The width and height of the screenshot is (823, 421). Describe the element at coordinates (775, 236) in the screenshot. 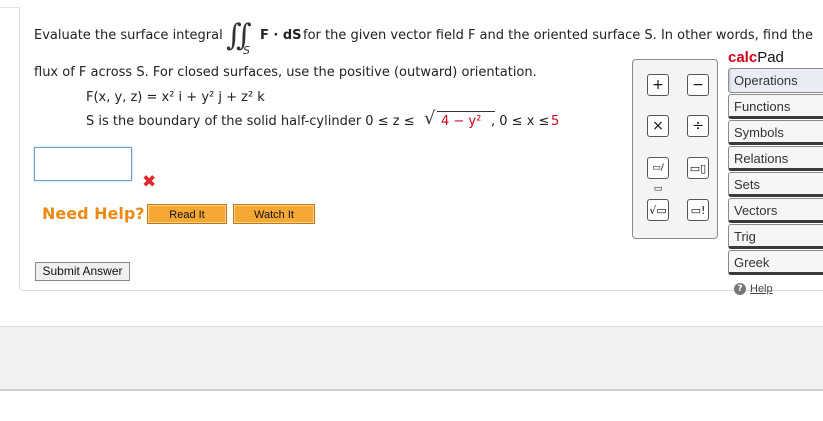

I see `tab-trig: Trig` at that location.